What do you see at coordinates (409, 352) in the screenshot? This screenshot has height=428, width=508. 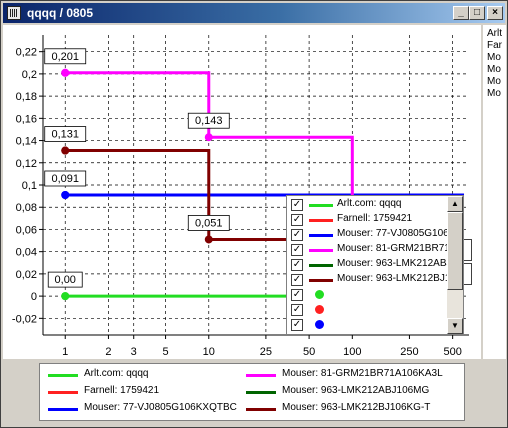 I see `x-tick-label: 250` at bounding box center [409, 352].